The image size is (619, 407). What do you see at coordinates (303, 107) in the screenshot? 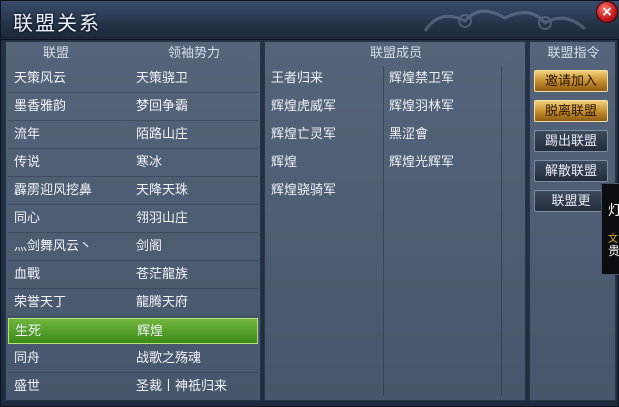
I see `member-item: 辉煌虎威军` at bounding box center [303, 107].